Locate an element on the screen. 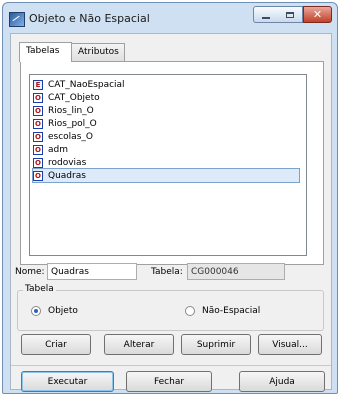 The height and width of the screenshot is (402, 340). radio-checked-icon is located at coordinates (36, 311).